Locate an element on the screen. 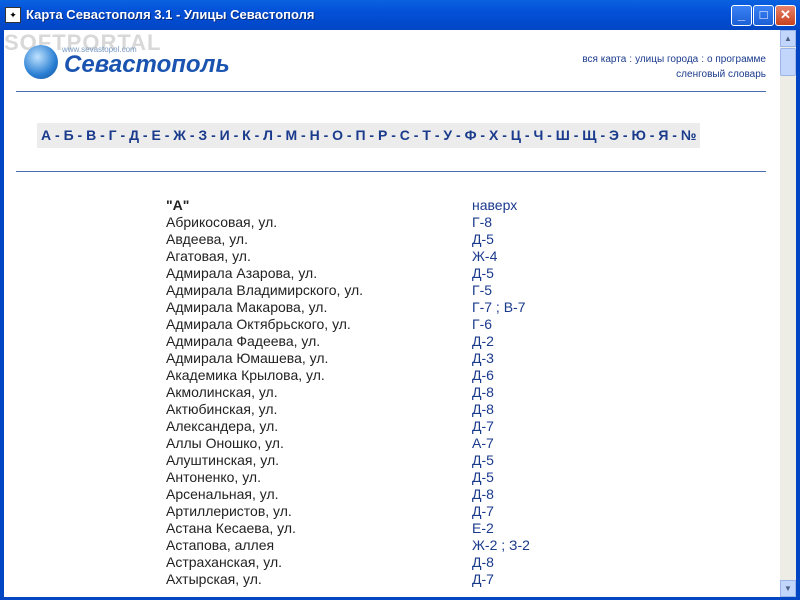 This screenshot has width=800, height=600. alphabet-letter-link: Э is located at coordinates (614, 135).